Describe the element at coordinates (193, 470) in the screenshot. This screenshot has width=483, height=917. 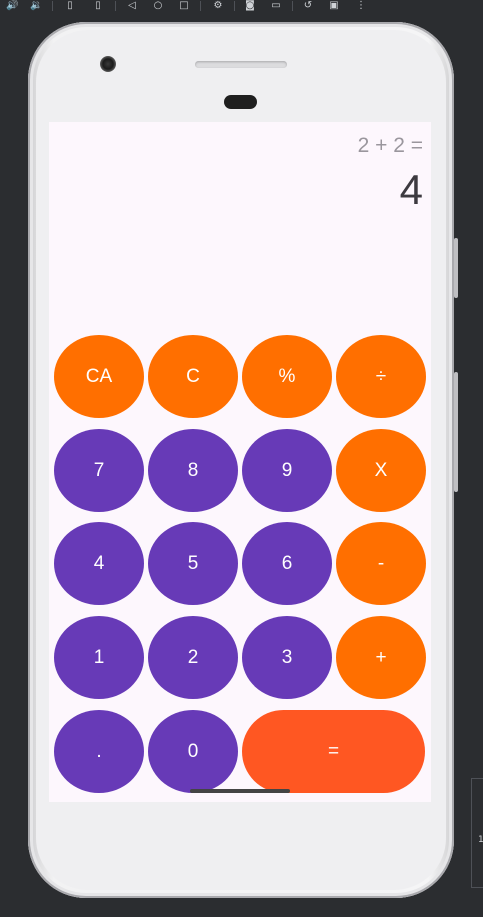
I see `digit-8-button: 8` at that location.